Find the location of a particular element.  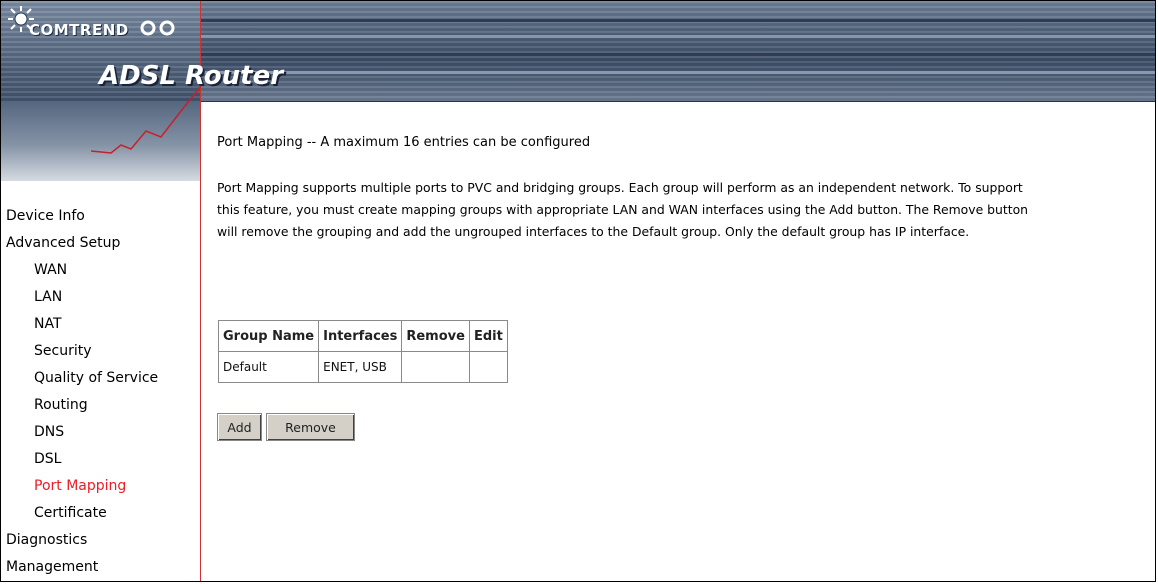

column-header-interfaces: Interfaces is located at coordinates (360, 336).